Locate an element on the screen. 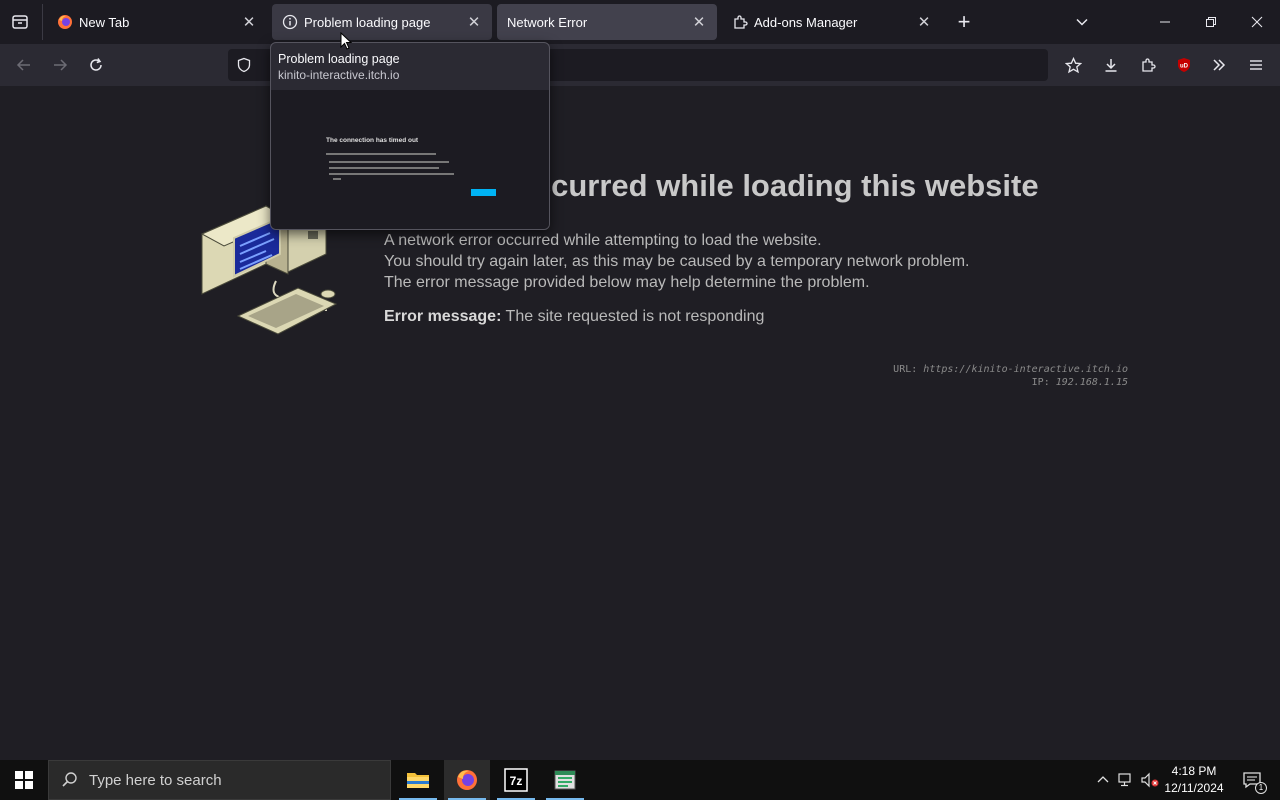 Image resolution: width=1280 pixels, height=800 pixels. minimize-icon is located at coordinates (1165, 22).